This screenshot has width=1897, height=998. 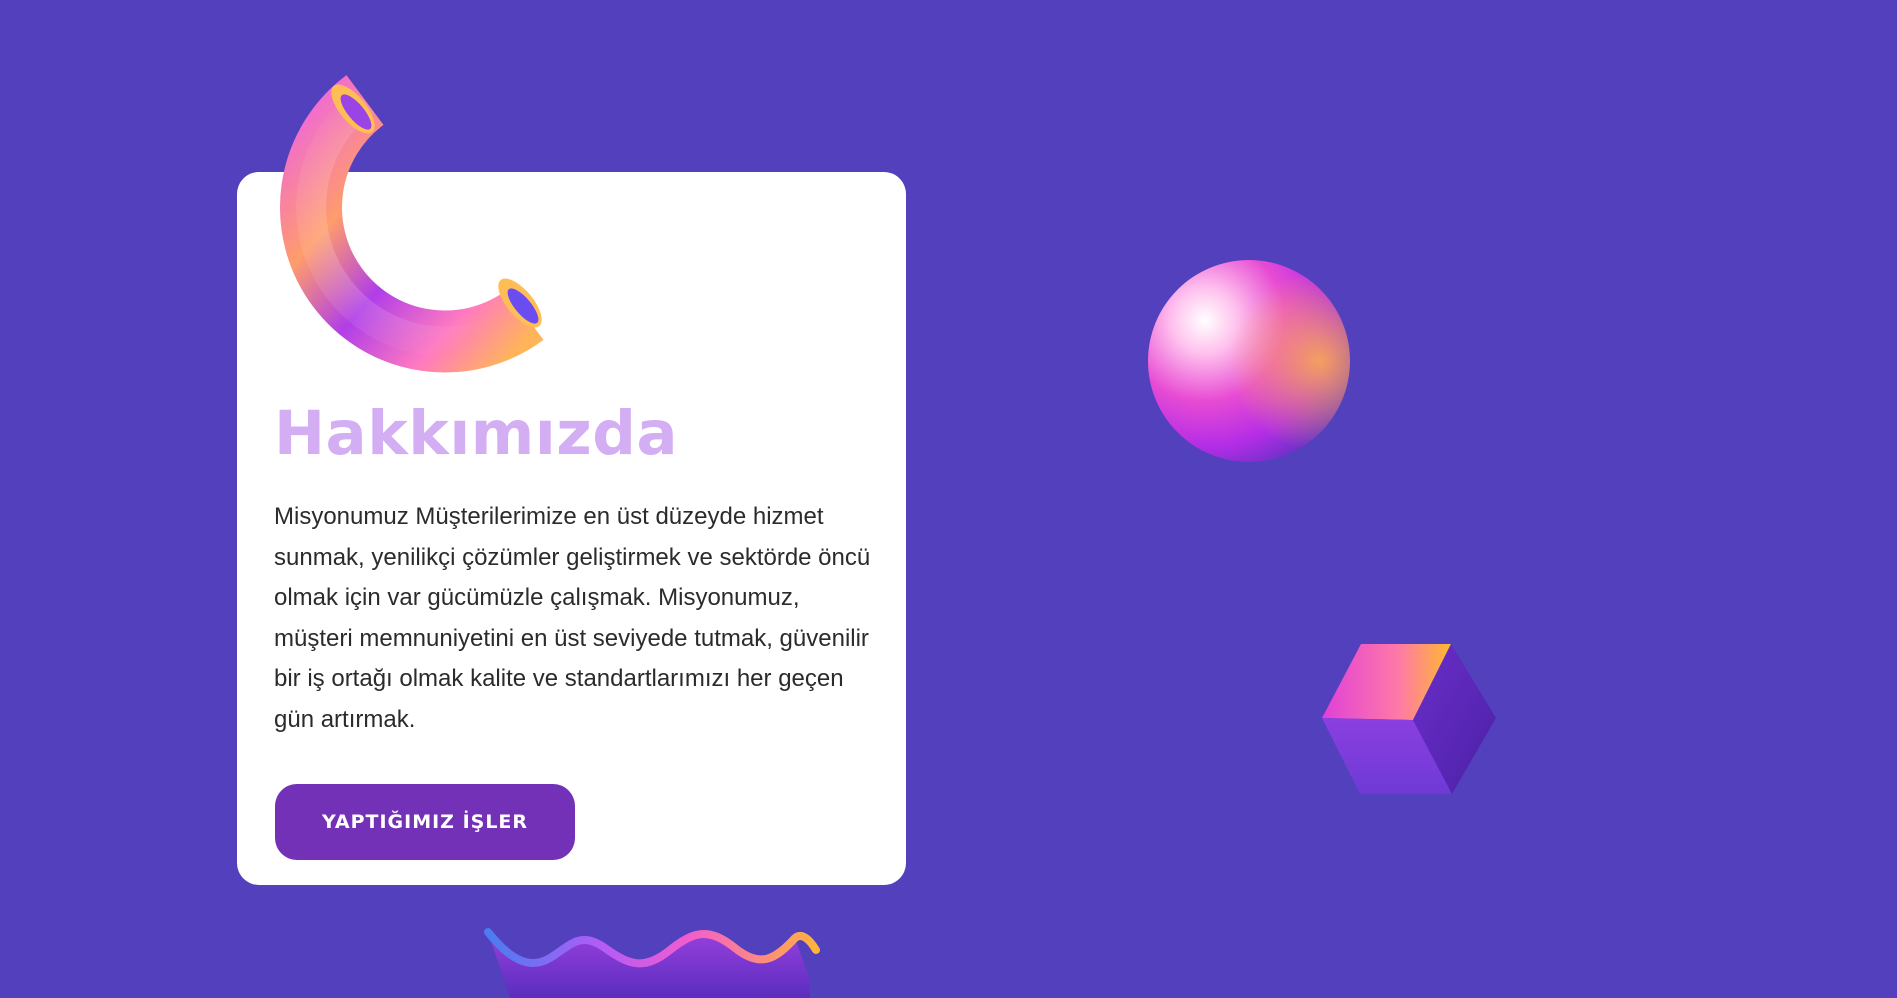 What do you see at coordinates (652, 963) in the screenshot?
I see `wave-ribbon-icon` at bounding box center [652, 963].